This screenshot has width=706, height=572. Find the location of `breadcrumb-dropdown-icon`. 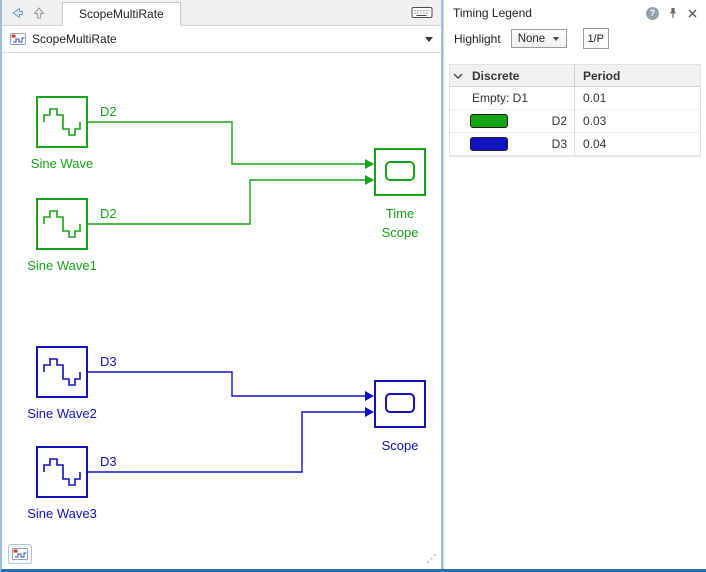

breadcrumb-dropdown-icon is located at coordinates (429, 39).